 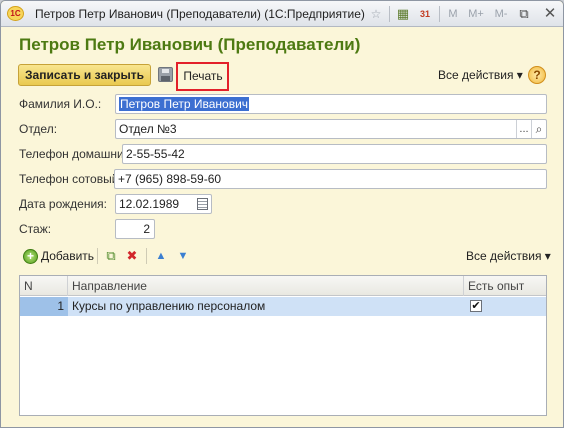 What do you see at coordinates (476, 14) in the screenshot?
I see `memory-m-plus-button: M+` at bounding box center [476, 14].